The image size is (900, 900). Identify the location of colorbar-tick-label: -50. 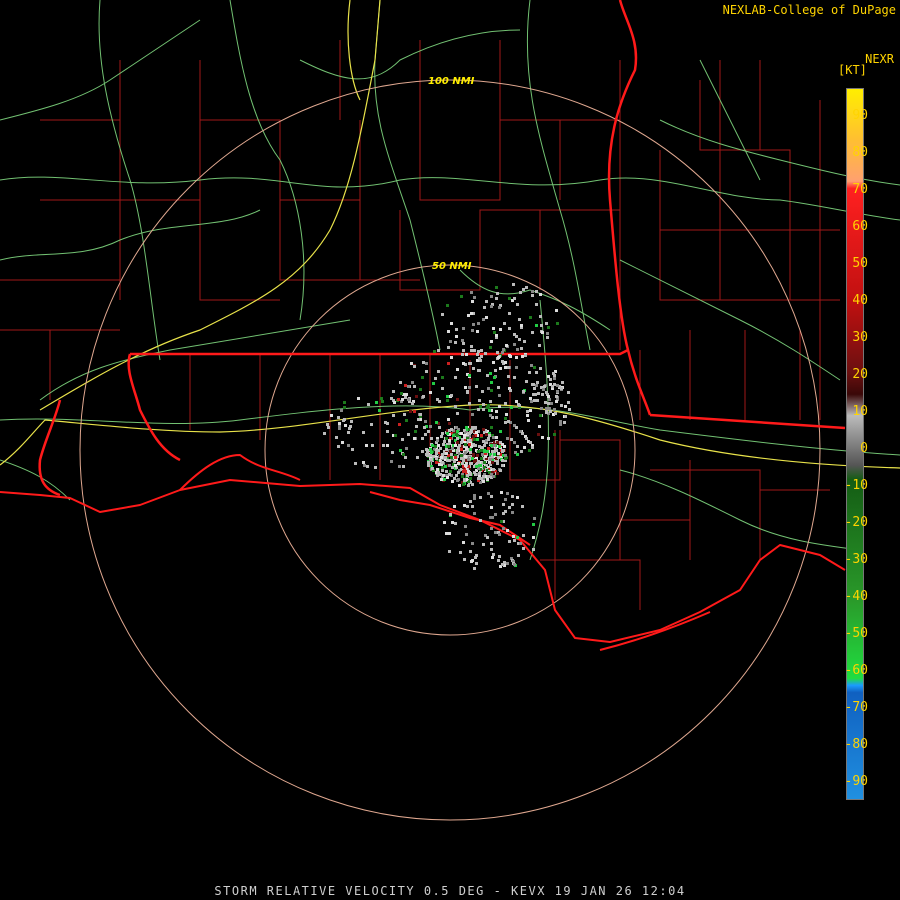
(856, 633).